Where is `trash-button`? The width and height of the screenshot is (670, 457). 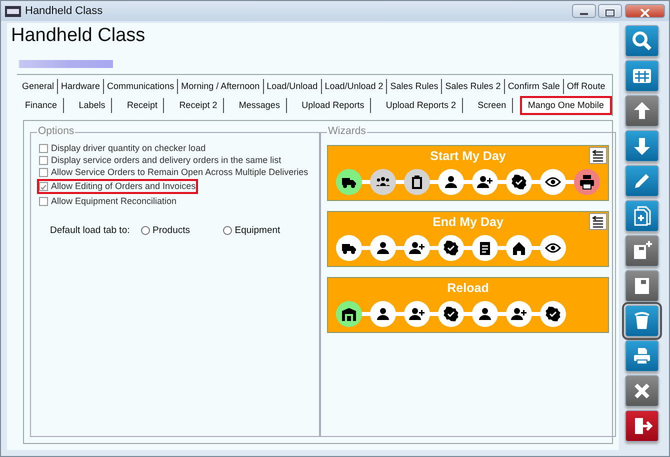 trash-button is located at coordinates (642, 321).